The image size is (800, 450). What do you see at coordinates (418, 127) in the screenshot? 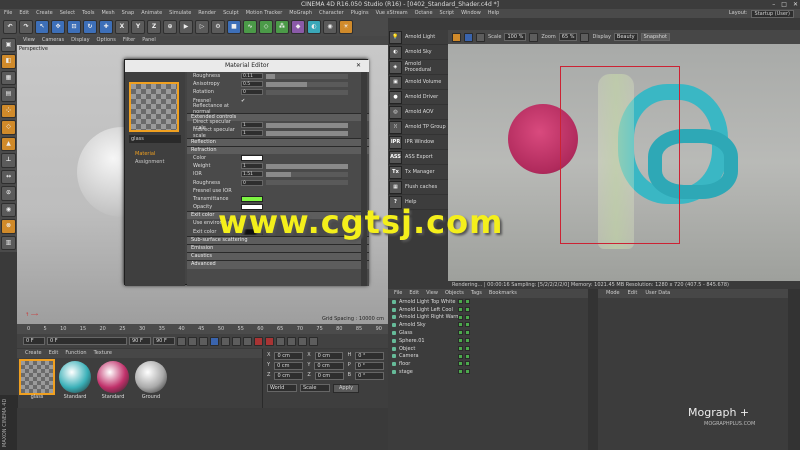
I see `plugin-arnold-tp-group: ⁙ Arnold TP Group` at bounding box center [418, 127].